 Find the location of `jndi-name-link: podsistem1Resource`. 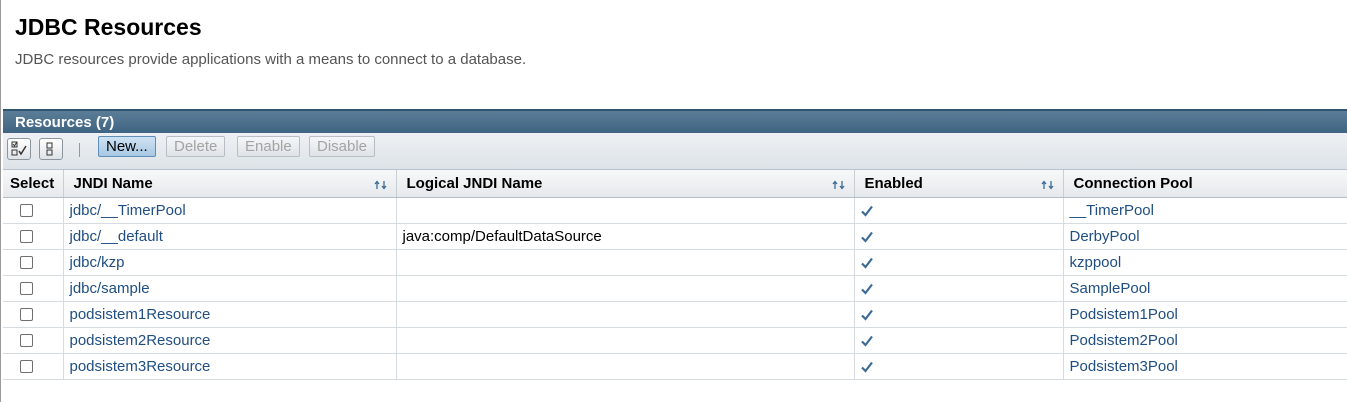

jndi-name-link: podsistem1Resource is located at coordinates (140, 314).